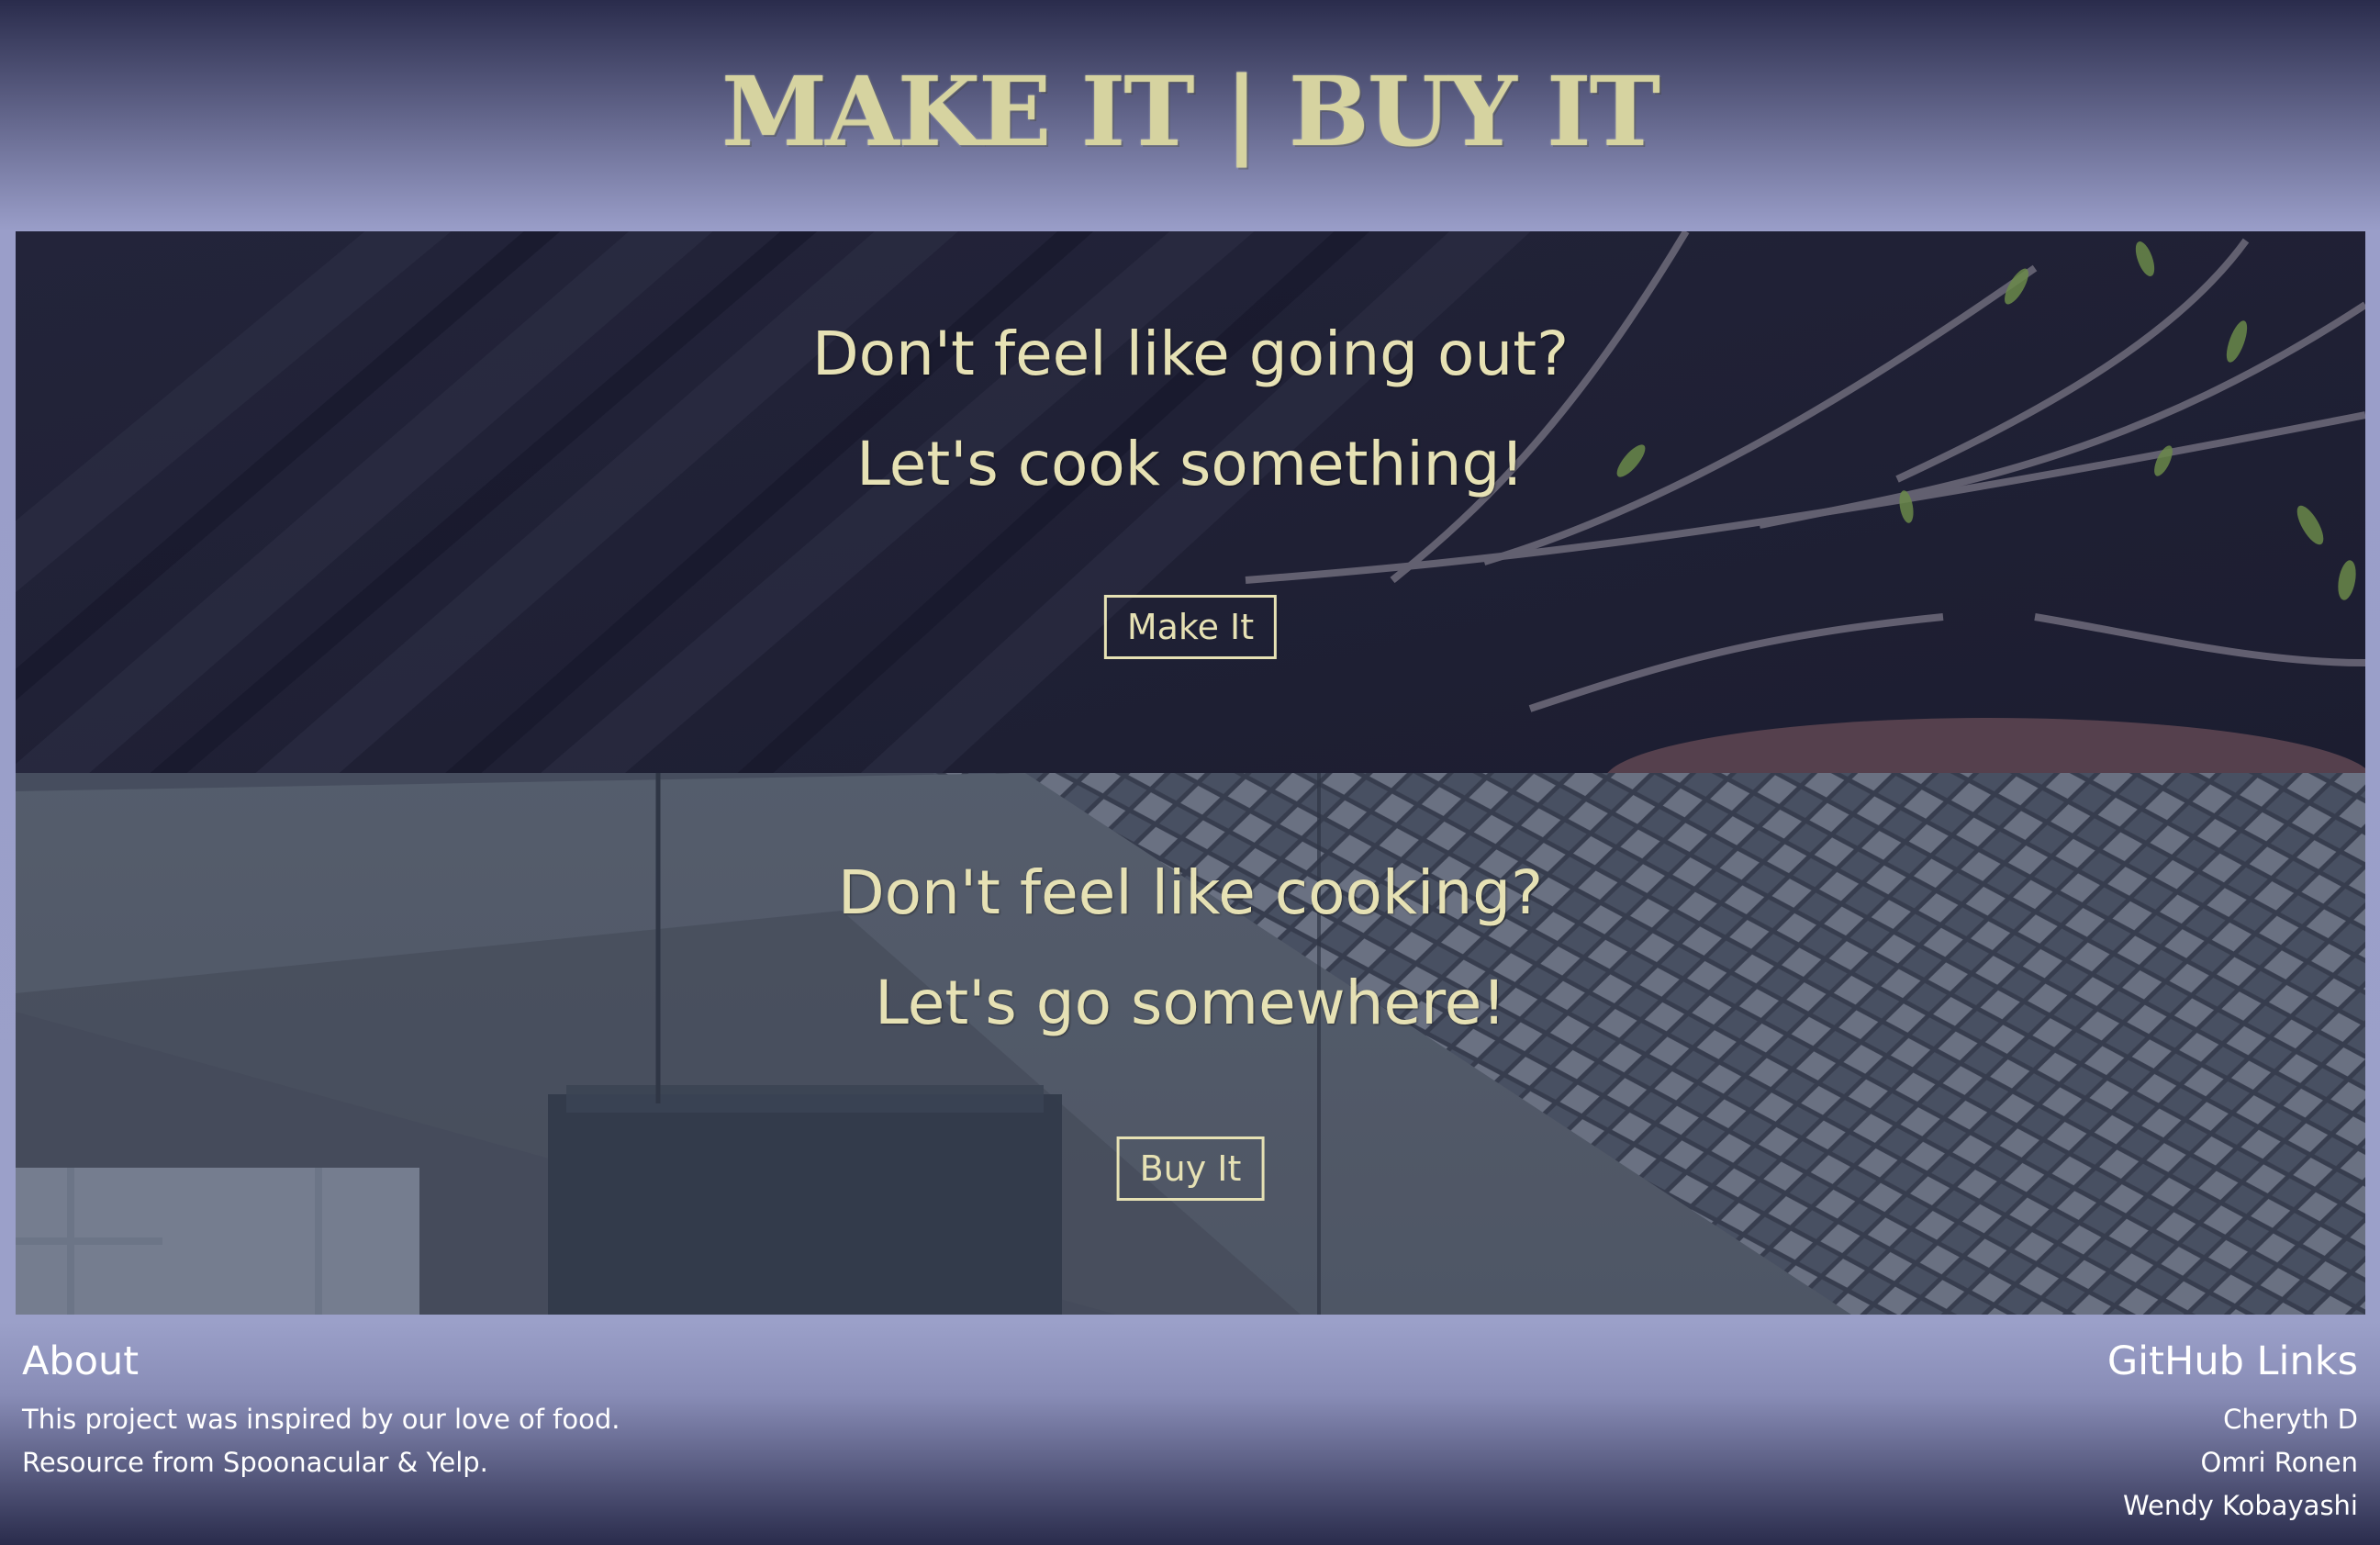 The image size is (2380, 1545). Describe the element at coordinates (2232, 1506) in the screenshot. I see `github-link-wendy: Wendy Kobayashi` at that location.